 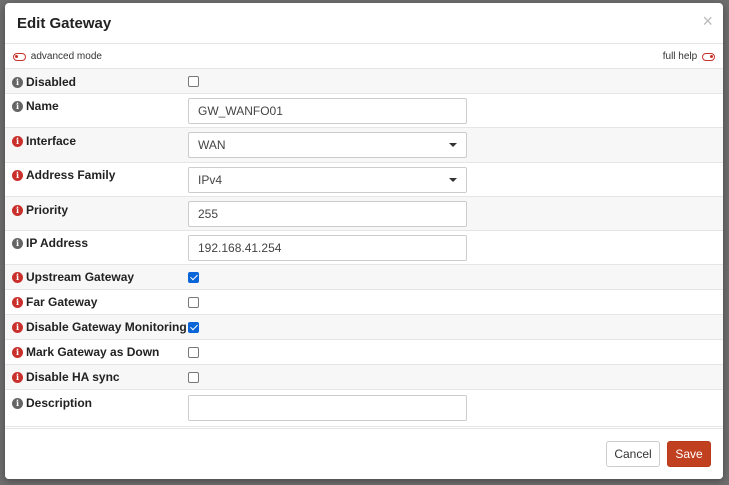 I want to click on row-upstream-gateway: i Upstream Gateway, so click(x=364, y=277).